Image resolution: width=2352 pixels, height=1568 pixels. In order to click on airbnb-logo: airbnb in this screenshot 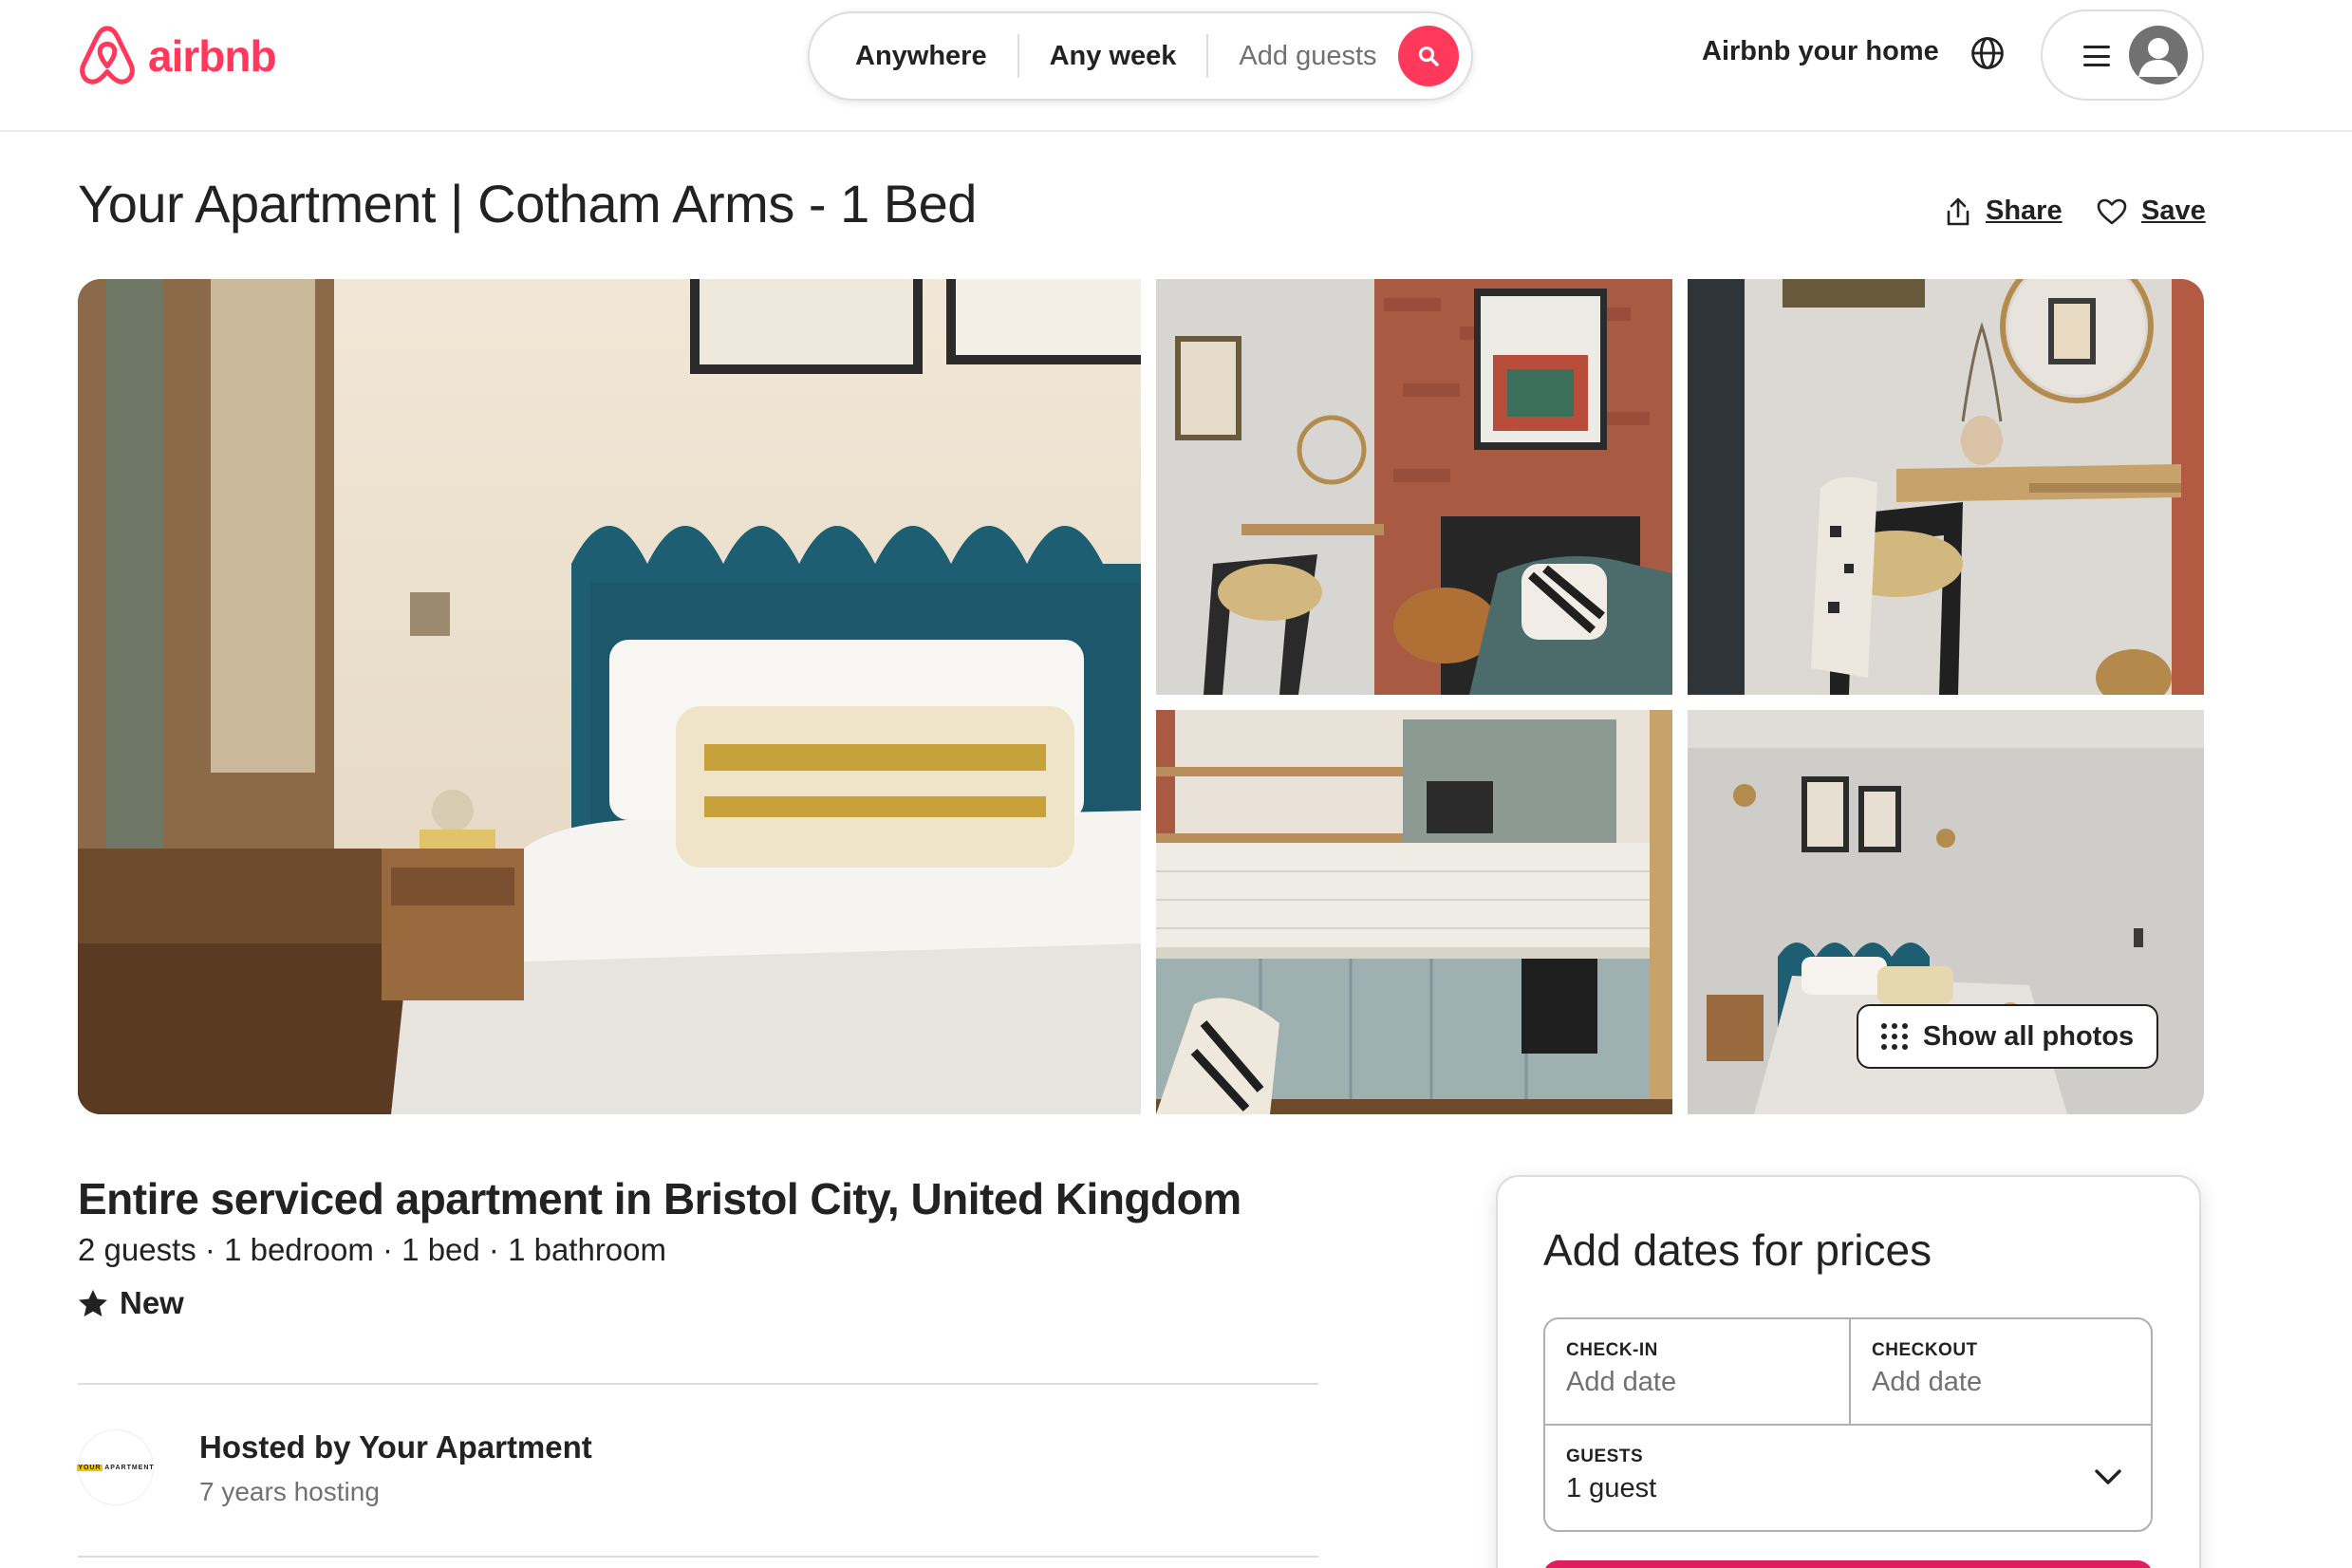, I will do `click(178, 56)`.